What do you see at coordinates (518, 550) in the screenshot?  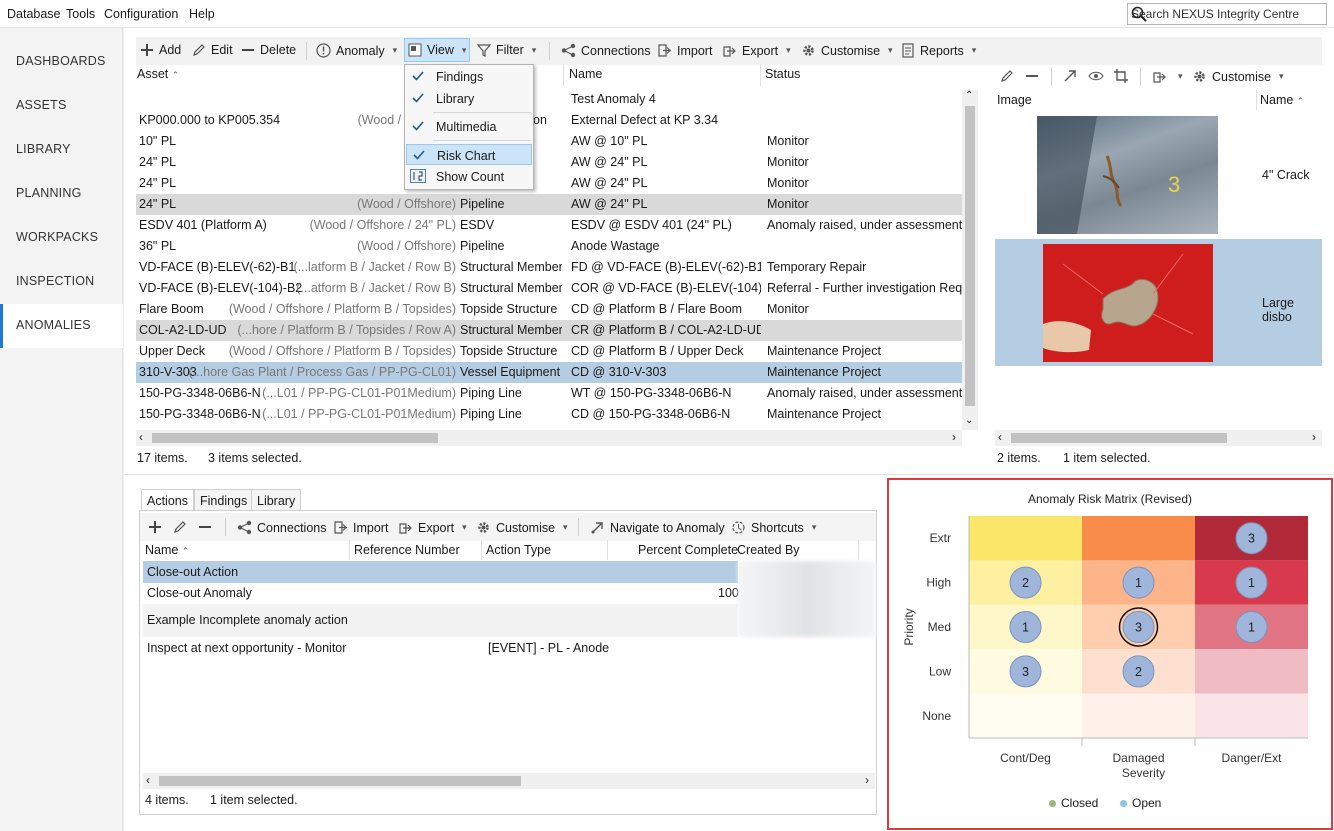 I see `actions-column-type: Action Type` at bounding box center [518, 550].